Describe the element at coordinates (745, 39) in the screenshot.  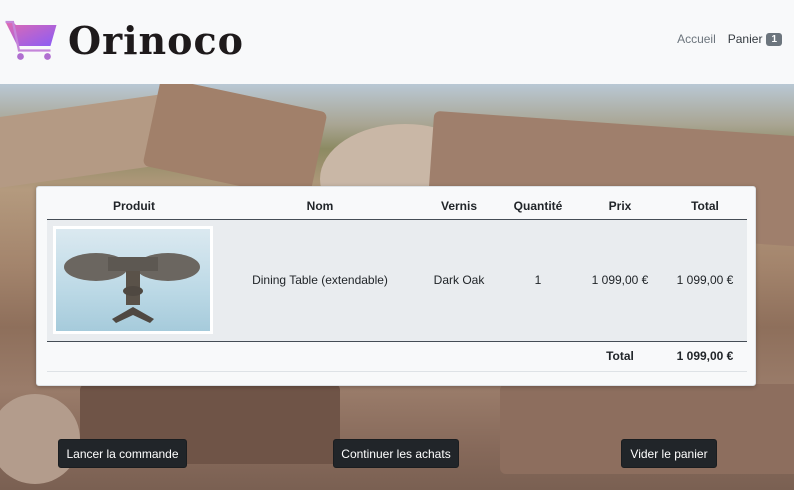
I see `nav-cart-label: Panier` at that location.